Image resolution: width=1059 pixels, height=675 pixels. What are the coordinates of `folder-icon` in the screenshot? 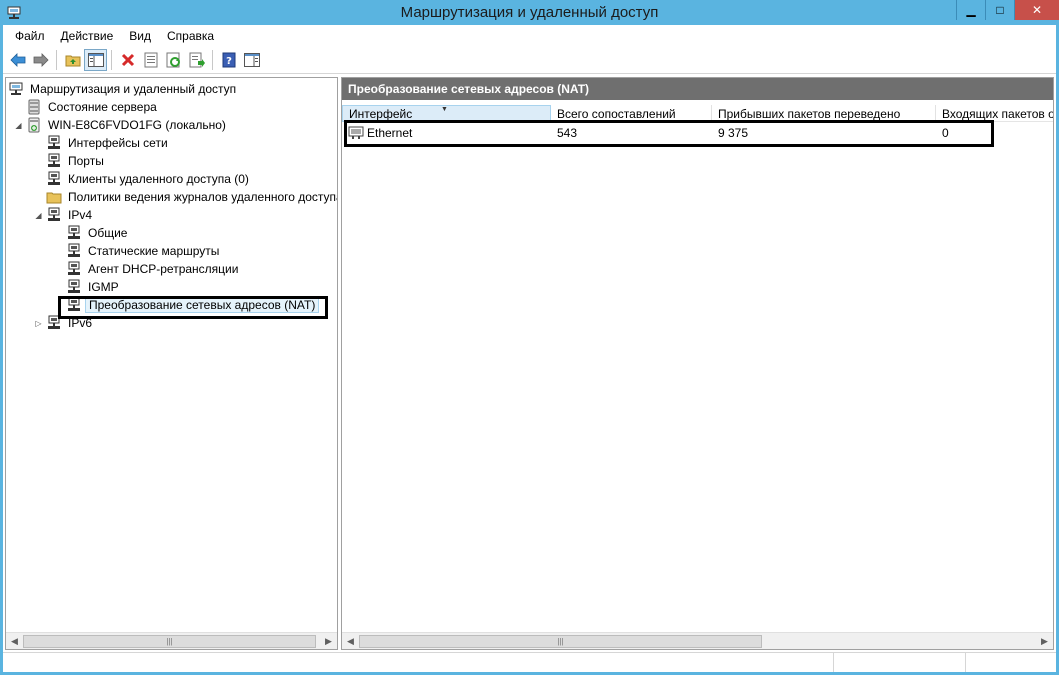 It's located at (54, 198).